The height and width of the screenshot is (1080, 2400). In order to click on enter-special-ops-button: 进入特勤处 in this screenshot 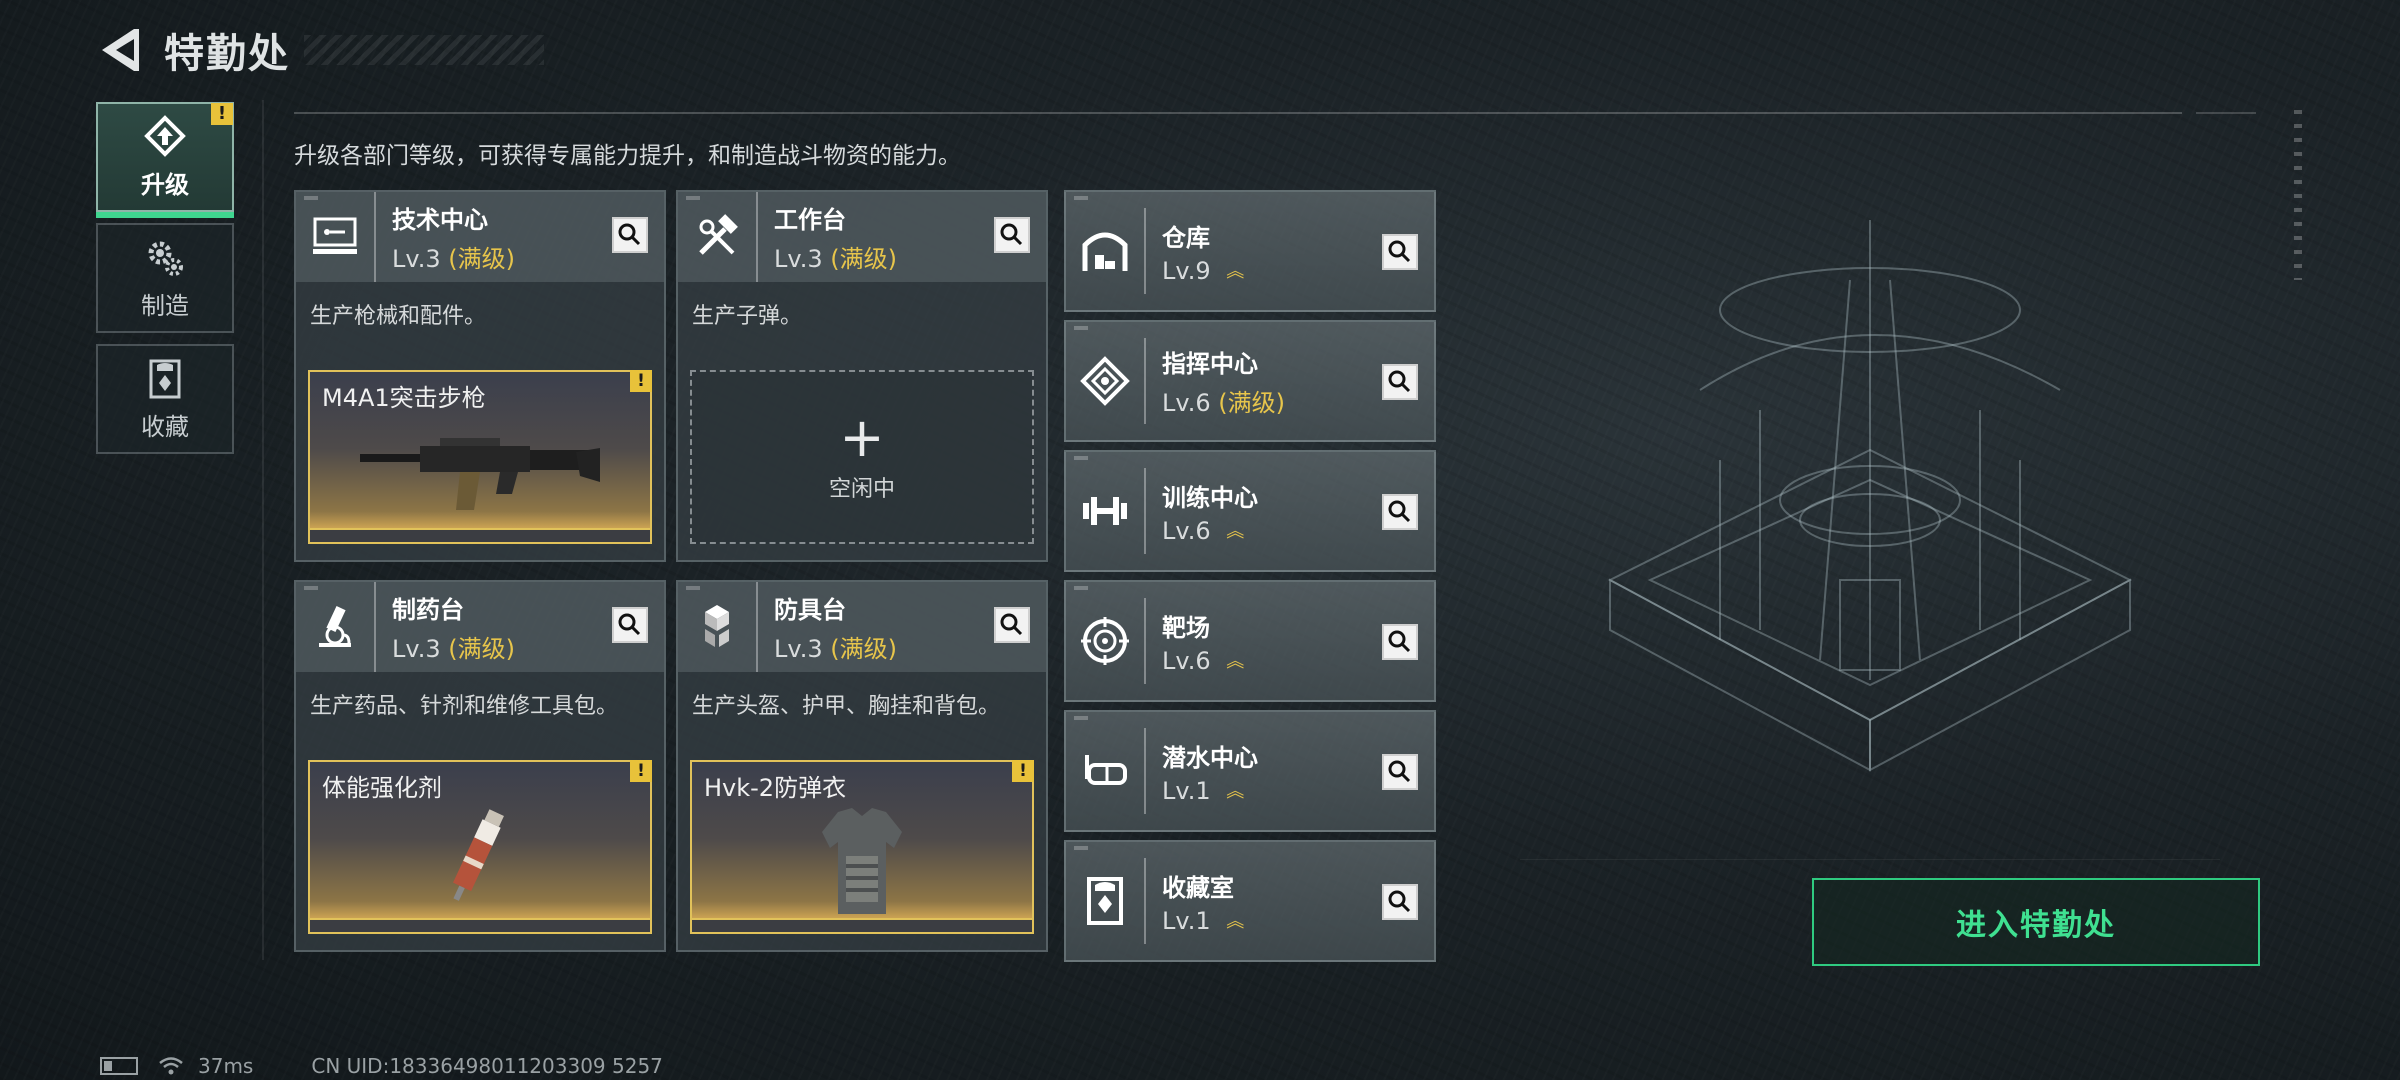, I will do `click(2036, 922)`.